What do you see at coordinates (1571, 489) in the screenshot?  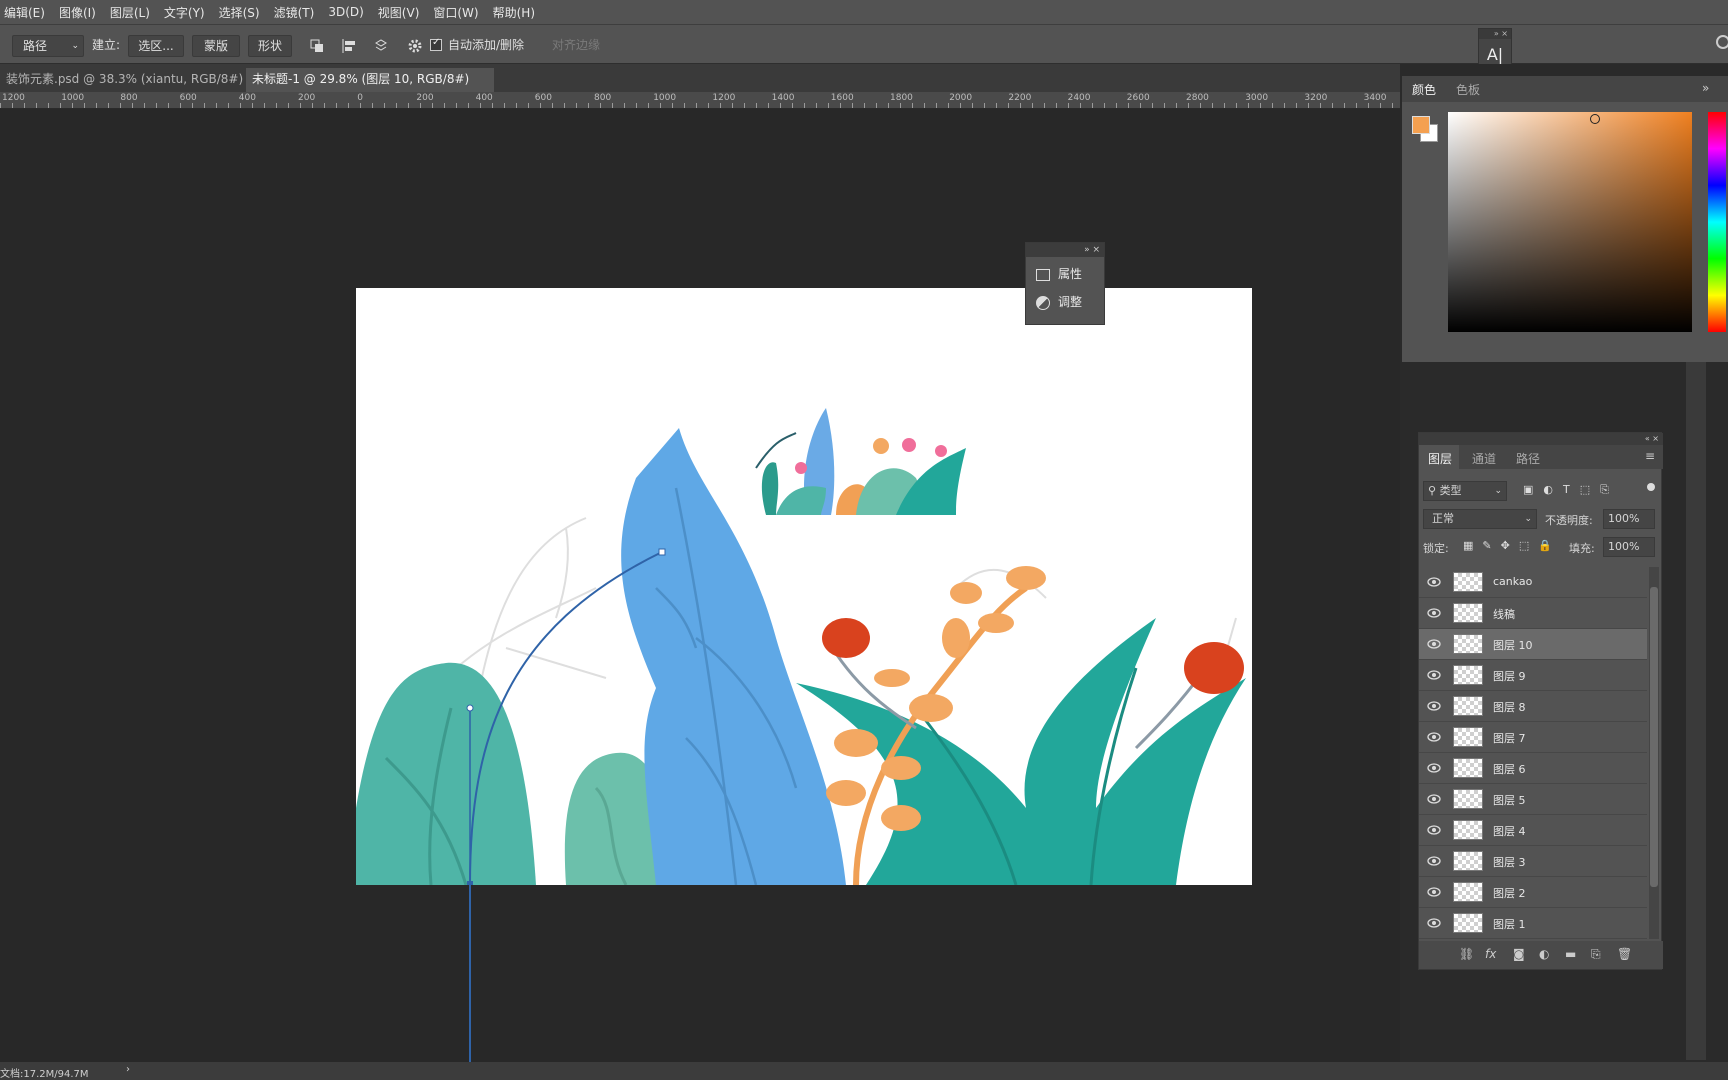 I see `type-filter-icon: T` at bounding box center [1571, 489].